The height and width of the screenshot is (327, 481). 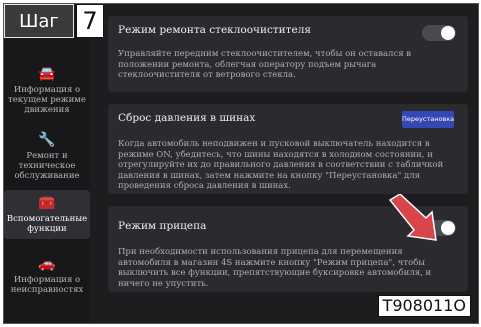 I want to click on sidebar-item-label: Ремонт и техническое обслуживание, so click(x=47, y=166).